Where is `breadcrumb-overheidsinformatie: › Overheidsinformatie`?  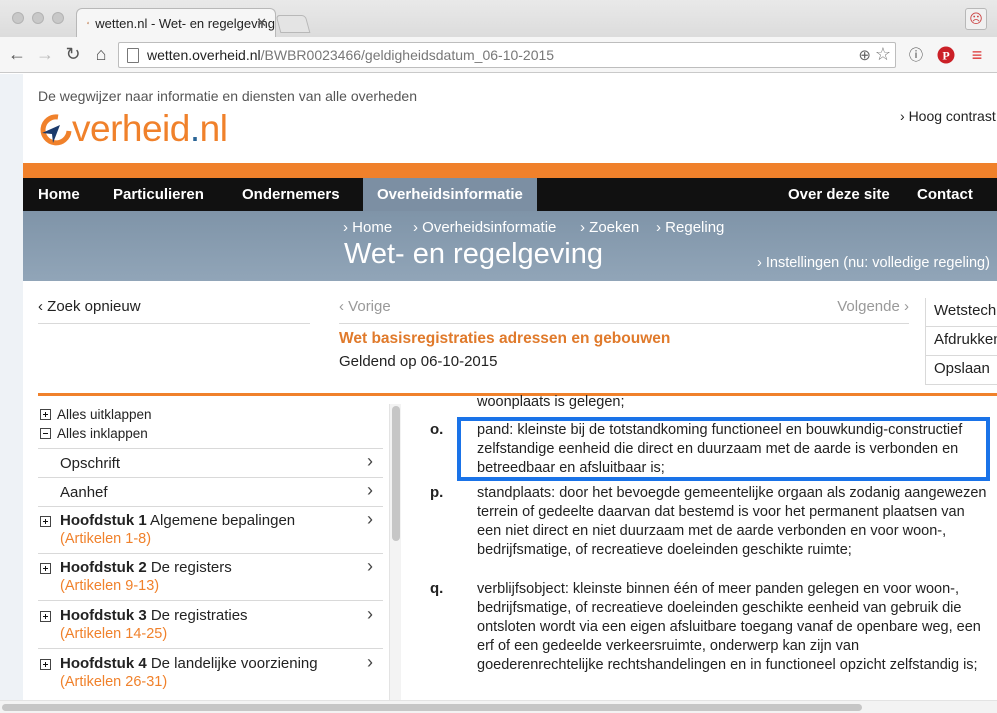
breadcrumb-overheidsinformatie: › Overheidsinformatie is located at coordinates (484, 227).